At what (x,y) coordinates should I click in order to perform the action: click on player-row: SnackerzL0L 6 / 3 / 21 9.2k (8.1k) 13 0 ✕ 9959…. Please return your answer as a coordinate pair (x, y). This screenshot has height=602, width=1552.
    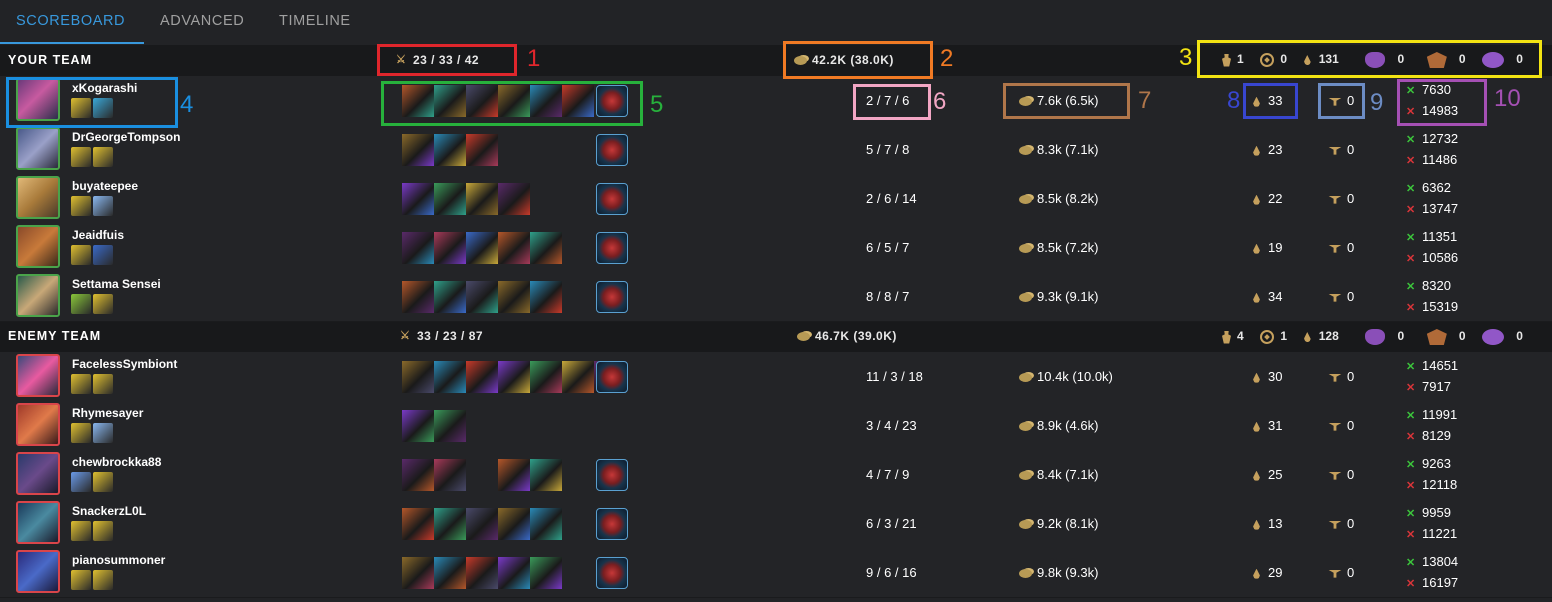
    Looking at the image, I should click on (776, 524).